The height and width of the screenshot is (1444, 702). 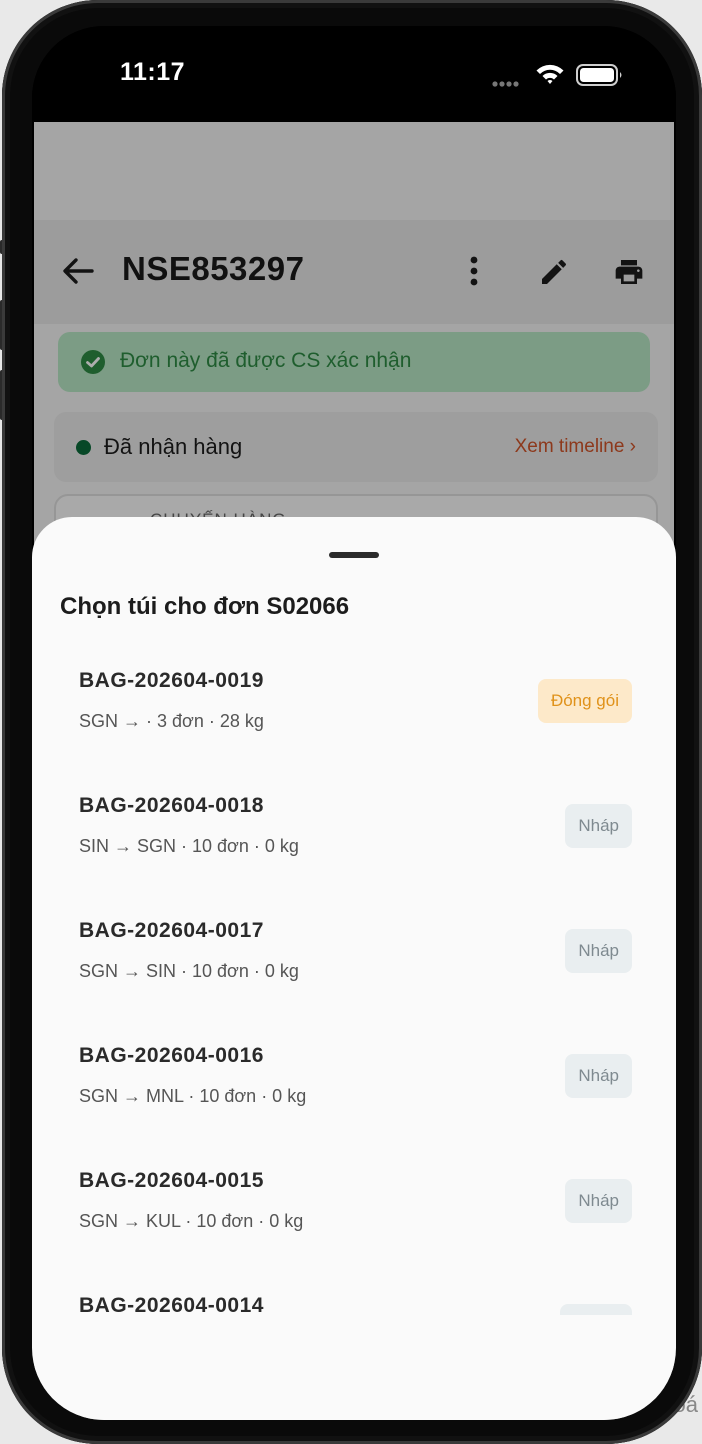 What do you see at coordinates (171, 680) in the screenshot?
I see `bag-code: BAG-202604-0019` at bounding box center [171, 680].